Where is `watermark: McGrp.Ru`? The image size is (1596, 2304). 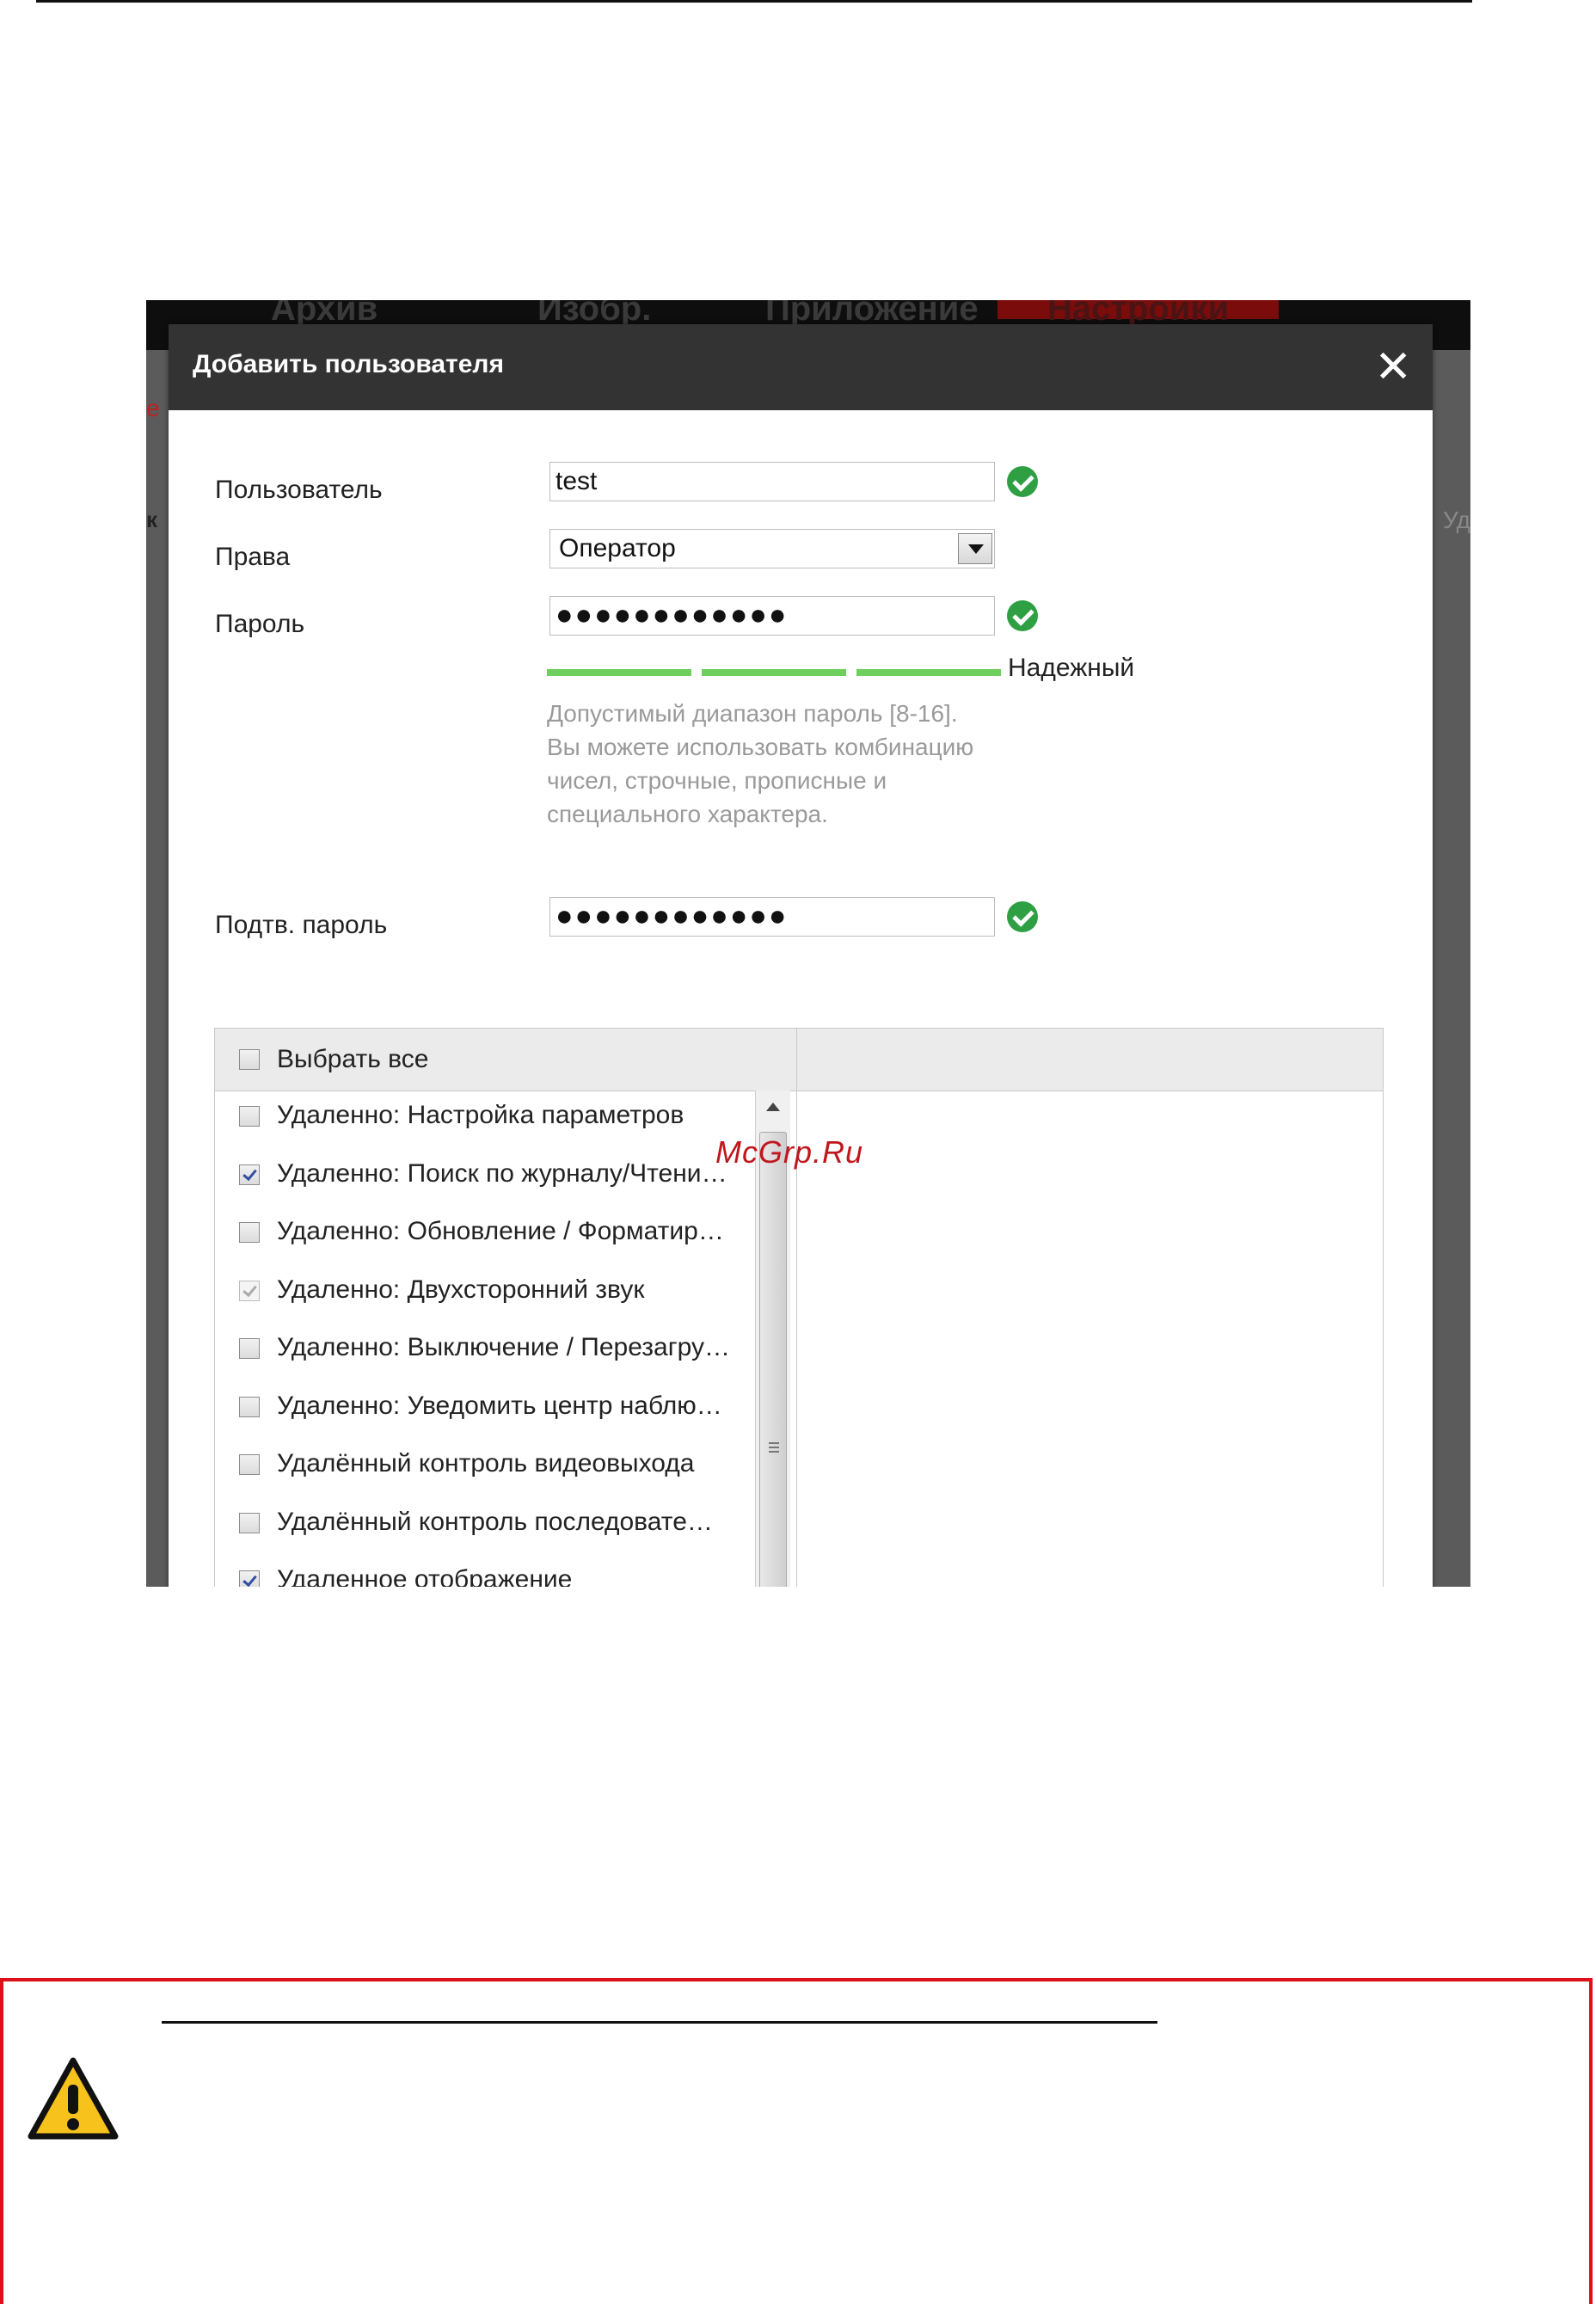
watermark: McGrp.Ru is located at coordinates (789, 1152).